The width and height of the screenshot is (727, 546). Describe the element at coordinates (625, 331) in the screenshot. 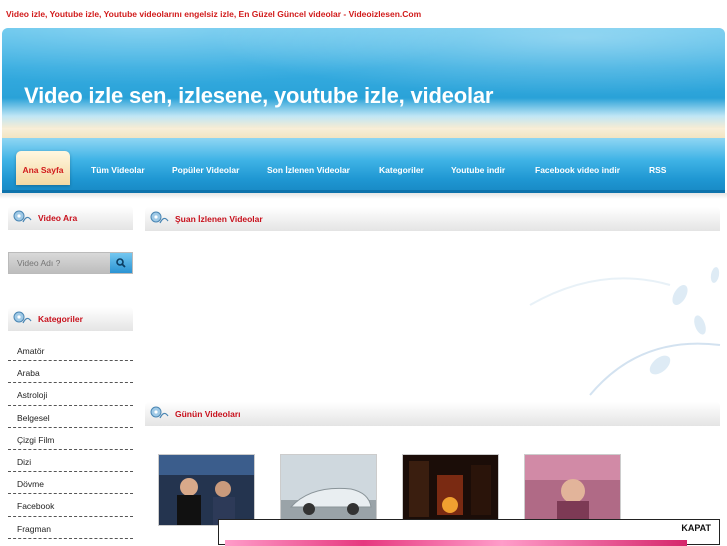

I see `floral-background-decoration` at that location.